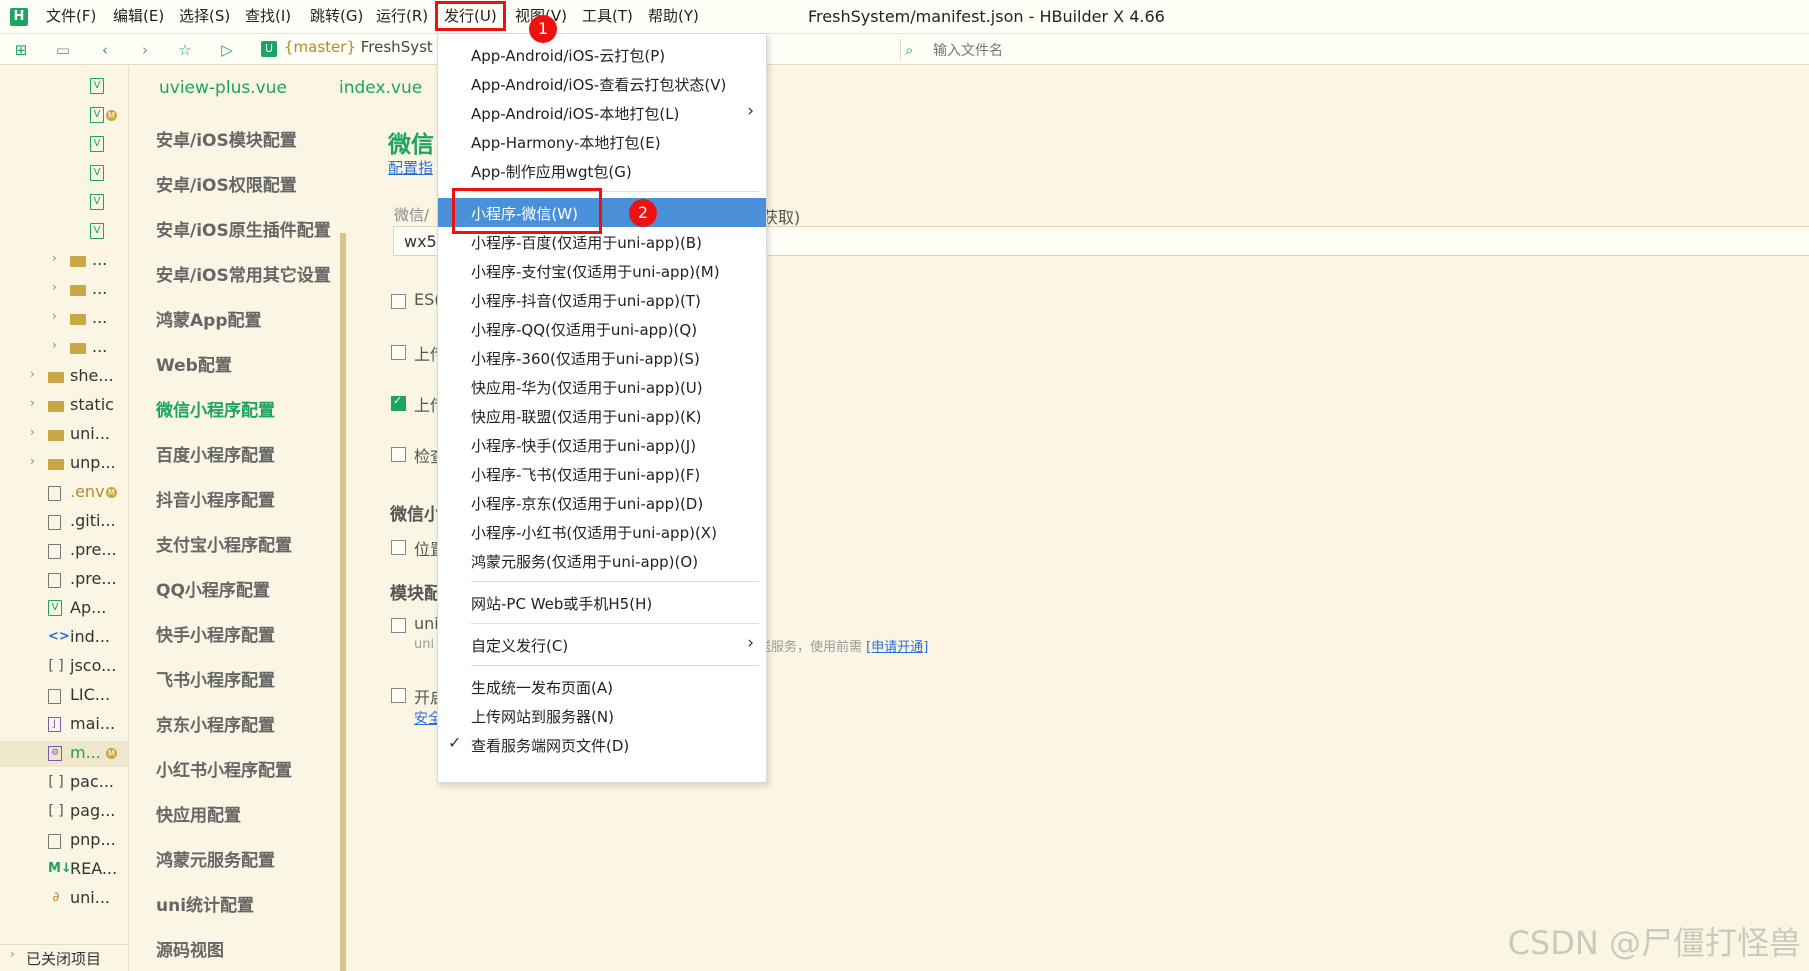  I want to click on settings-nav-item: 快应用配置, so click(198, 813).